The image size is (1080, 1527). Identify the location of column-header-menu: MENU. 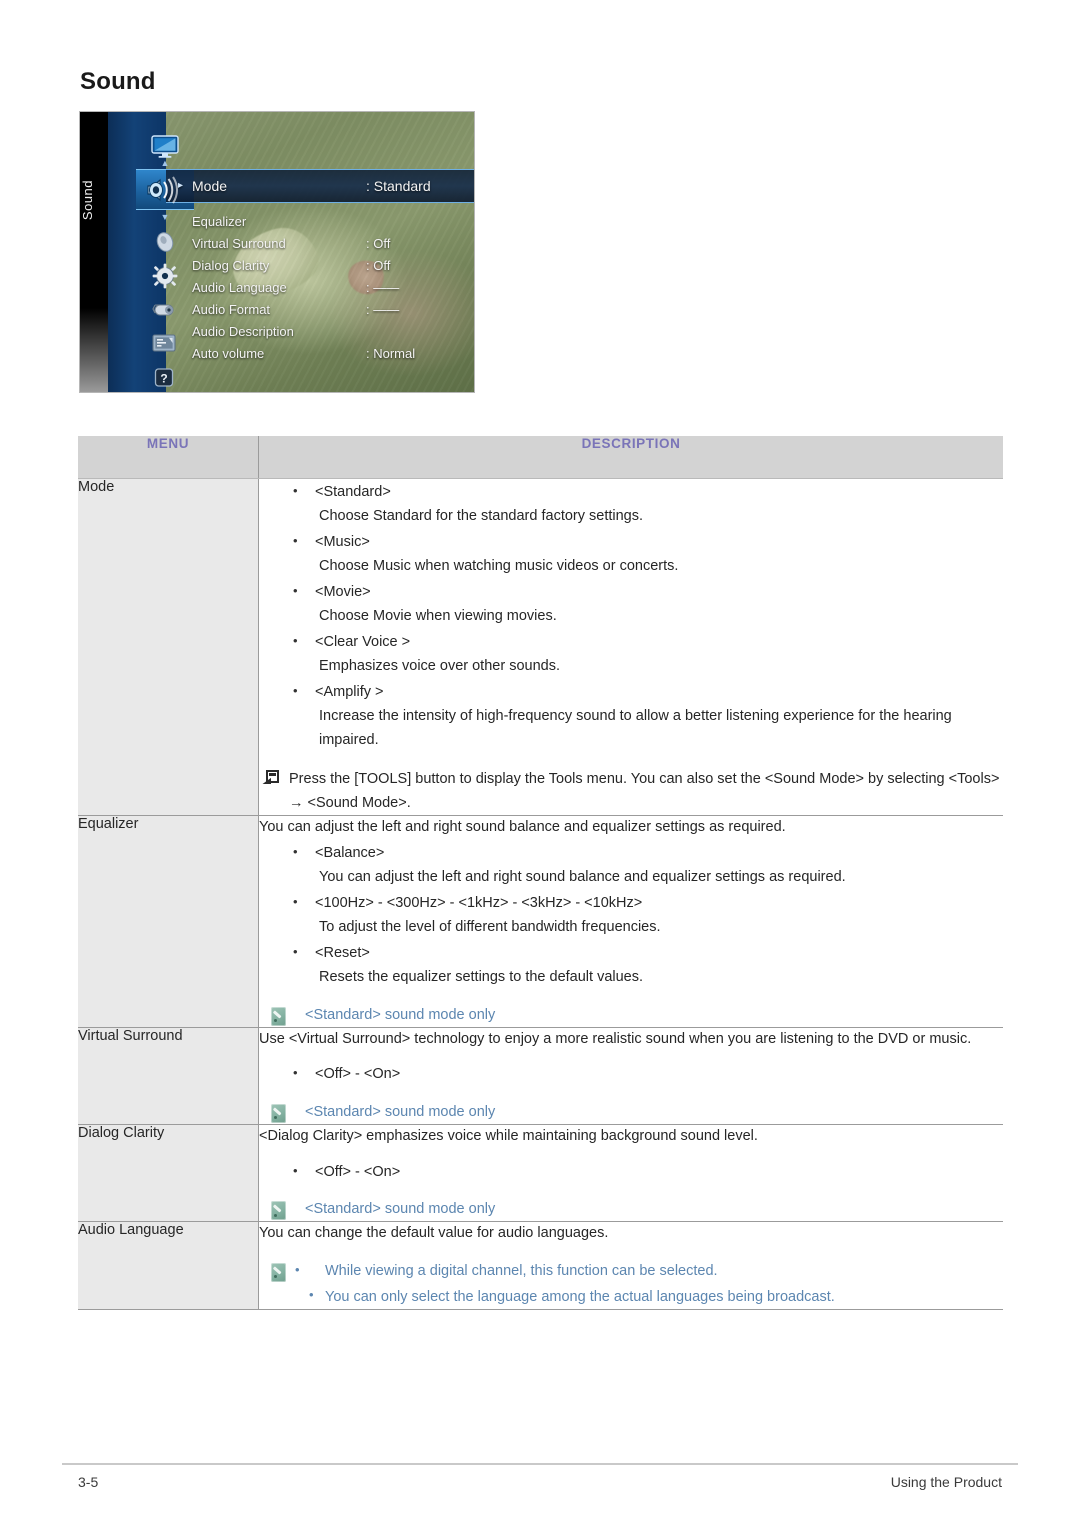
(168, 457).